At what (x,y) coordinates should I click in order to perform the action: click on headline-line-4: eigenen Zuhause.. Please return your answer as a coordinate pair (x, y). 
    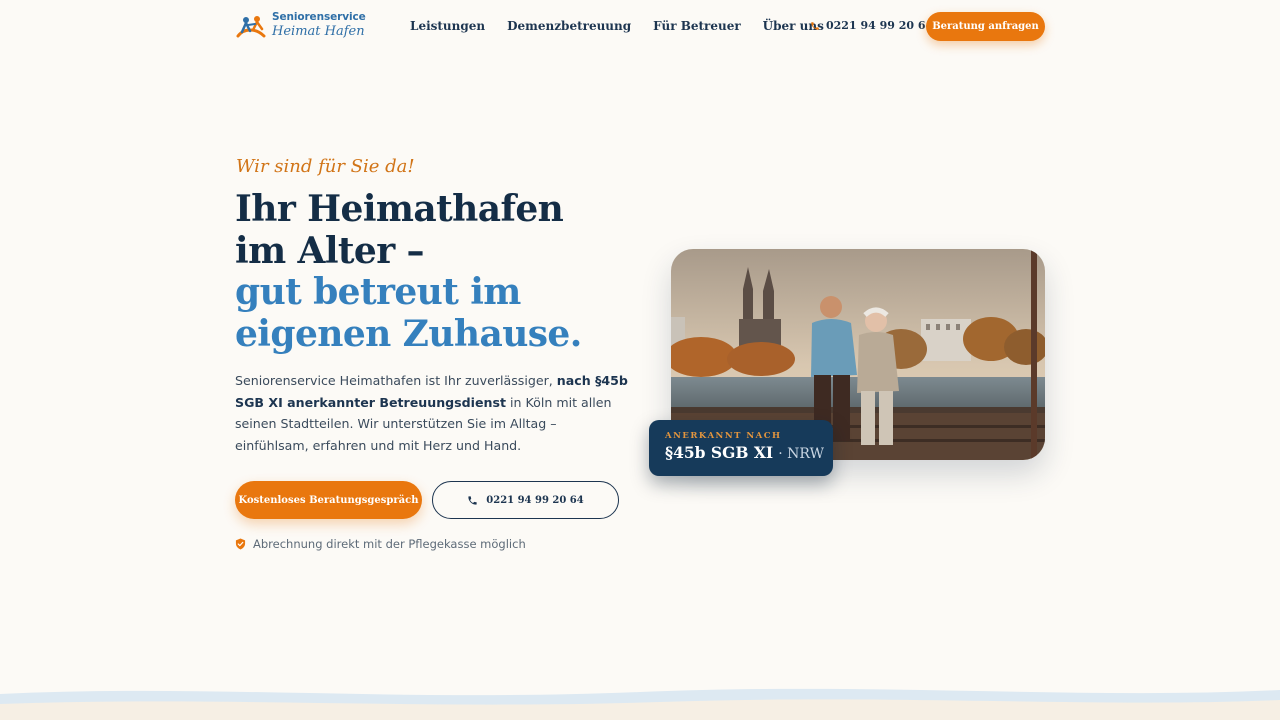
    Looking at the image, I should click on (408, 333).